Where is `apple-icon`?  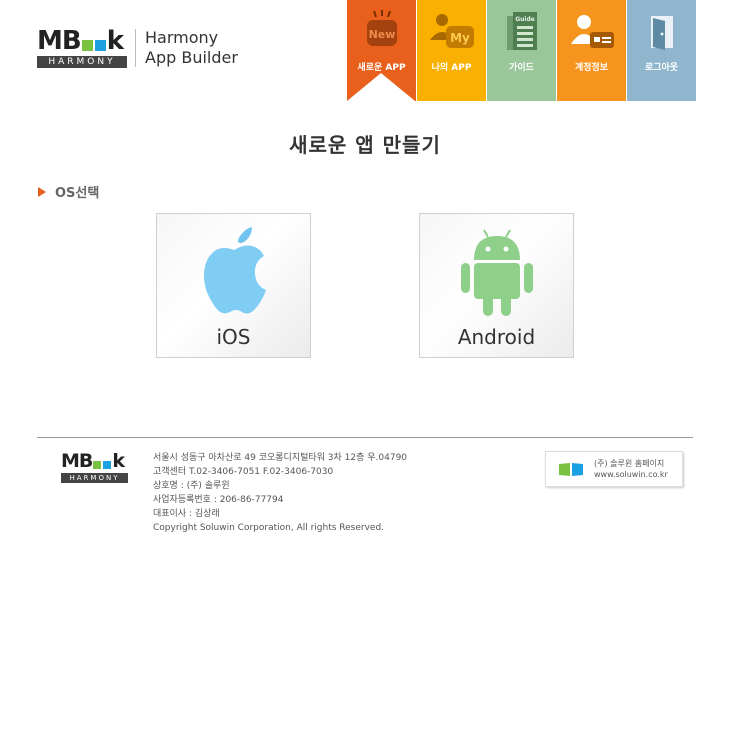 apple-icon is located at coordinates (234, 270).